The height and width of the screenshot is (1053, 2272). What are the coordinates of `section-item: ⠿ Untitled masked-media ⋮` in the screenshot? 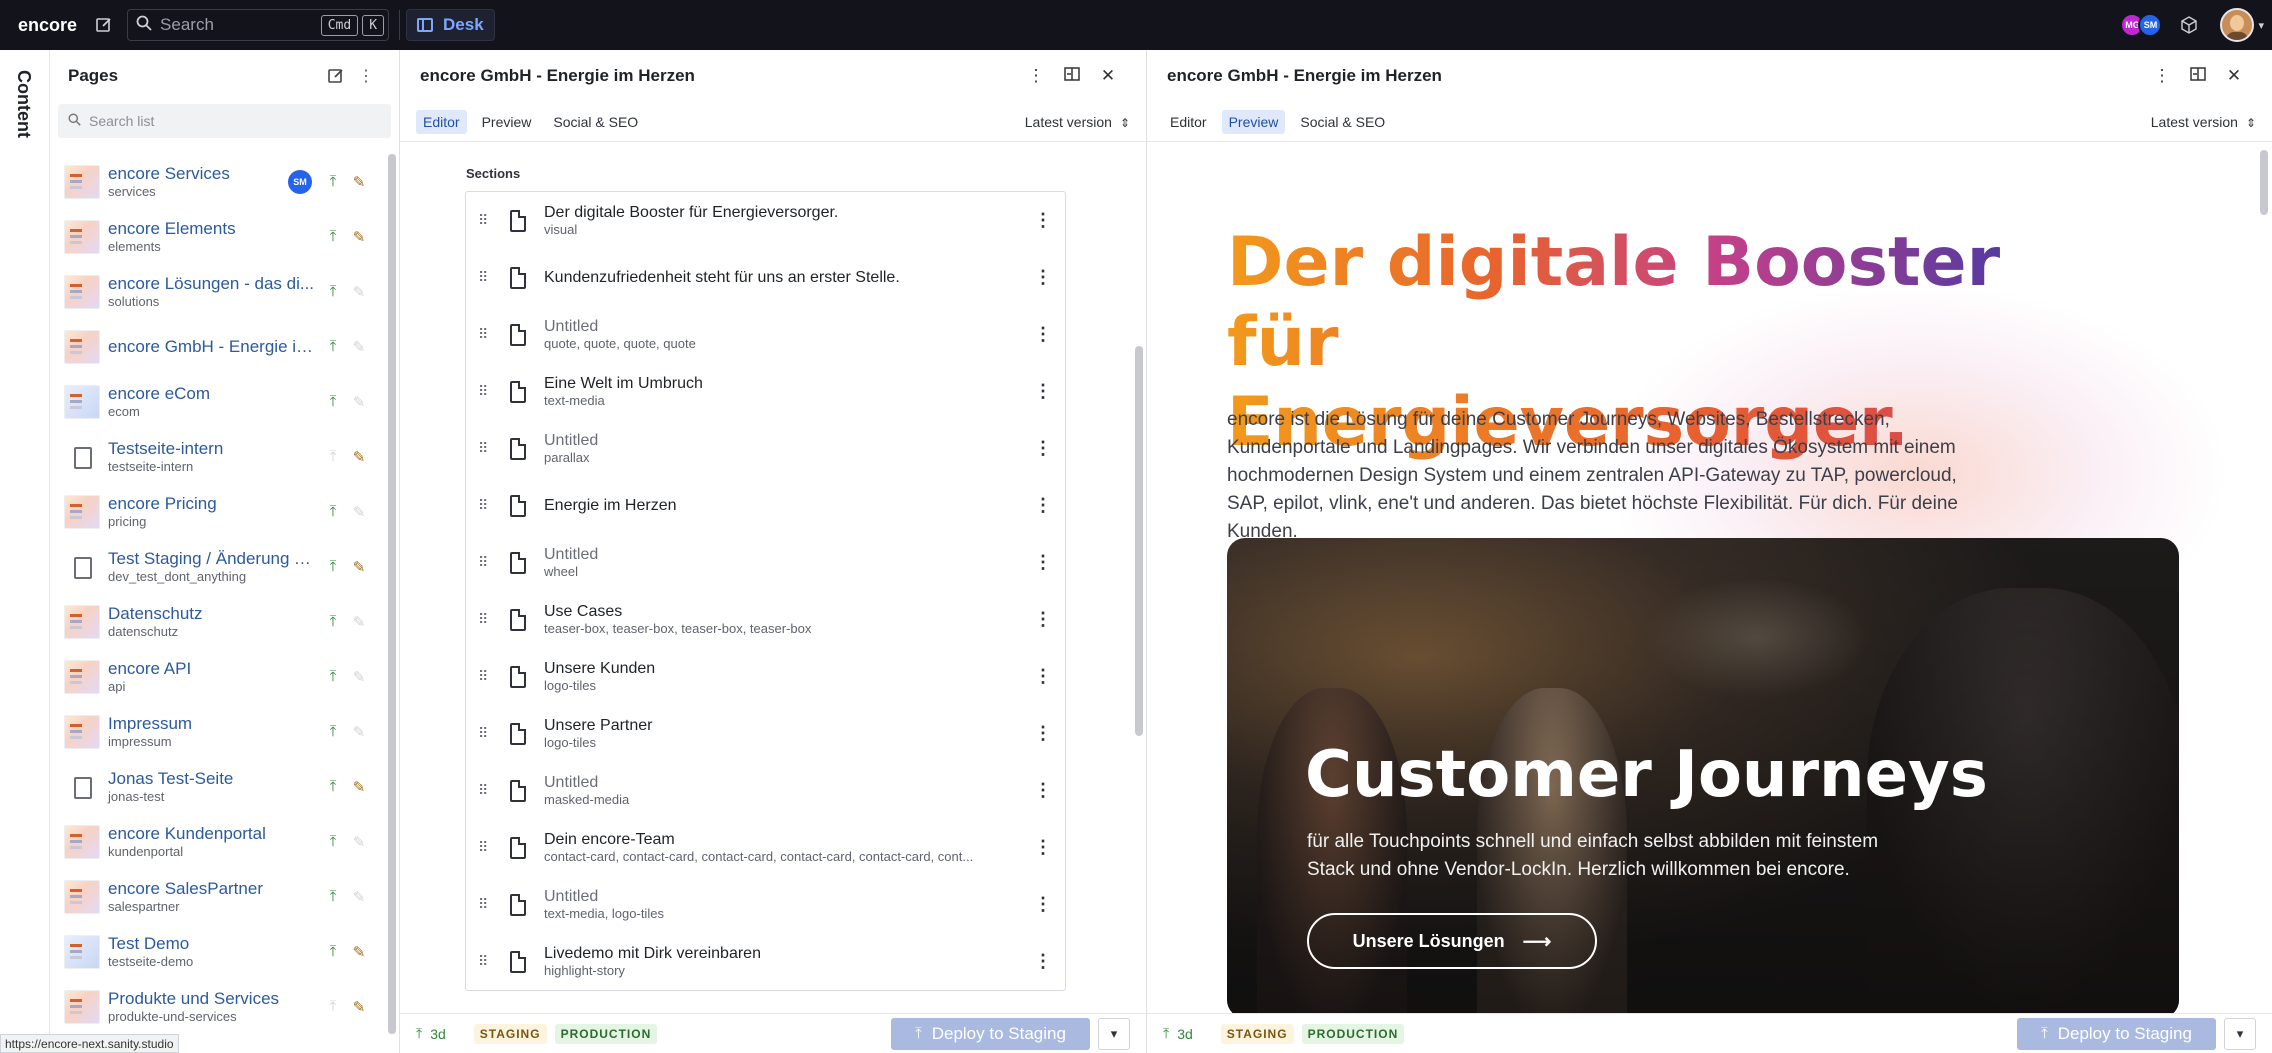 It's located at (765, 790).